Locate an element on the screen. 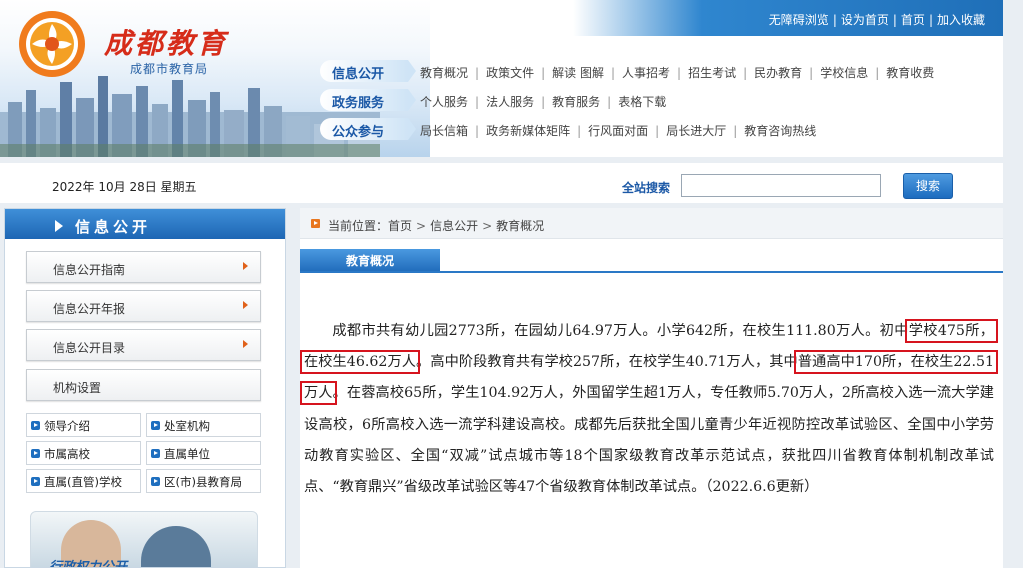 This screenshot has width=1023, height=568. grid-link-label: 处室机构 is located at coordinates (187, 426).